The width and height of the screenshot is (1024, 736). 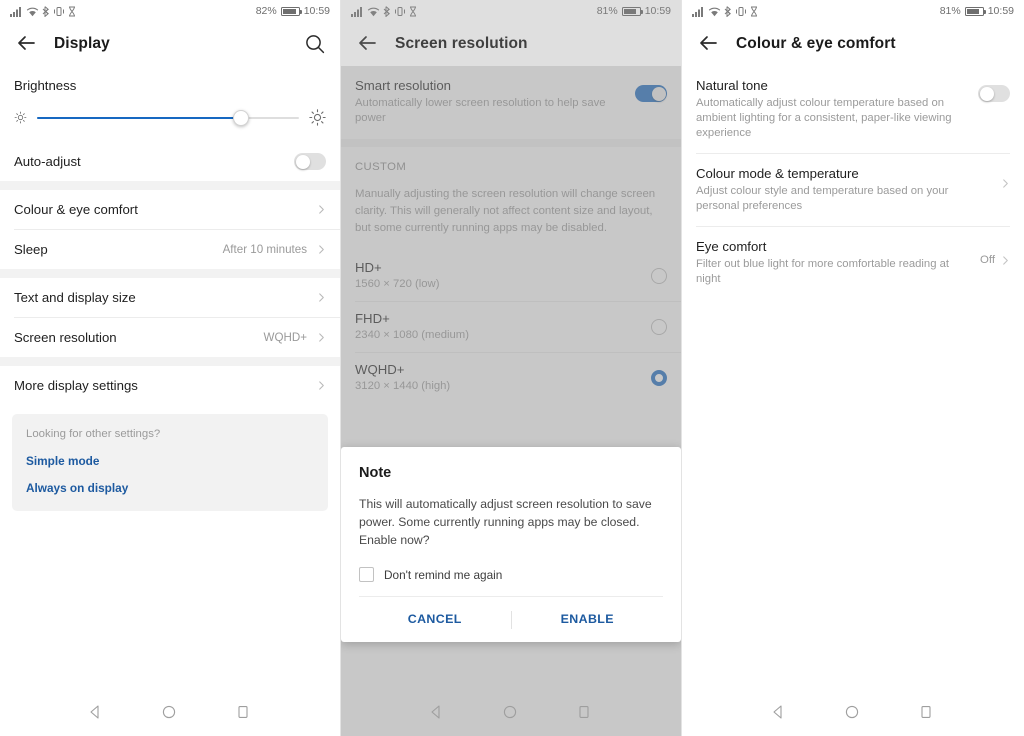 What do you see at coordinates (950, 11) in the screenshot?
I see `battery-percent: 81%` at bounding box center [950, 11].